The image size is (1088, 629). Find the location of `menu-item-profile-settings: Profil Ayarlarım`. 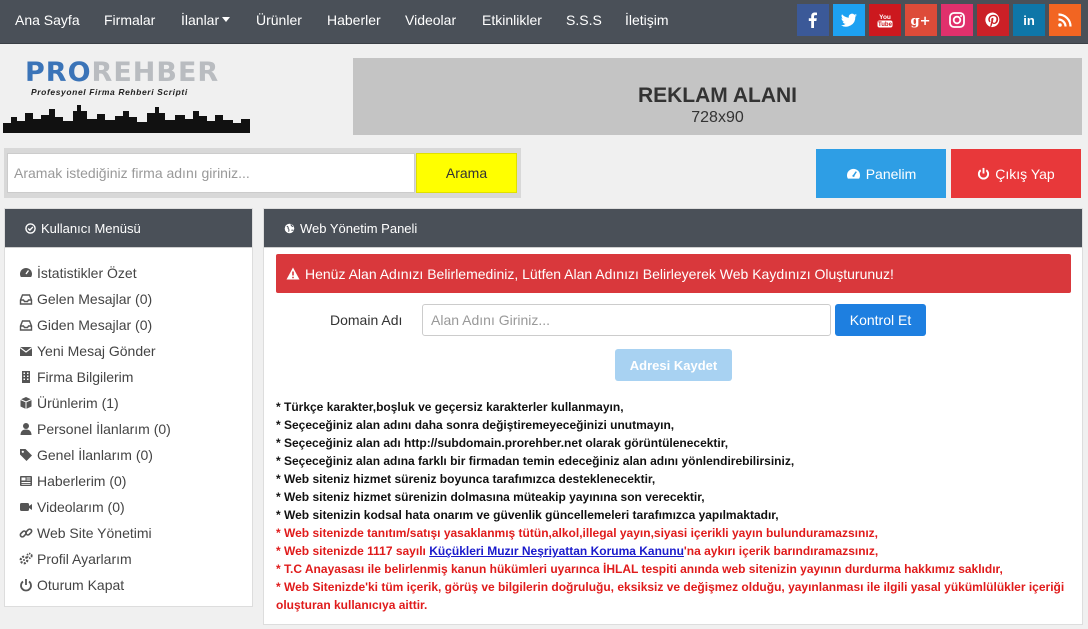

menu-item-profile-settings: Profil Ayarlarım is located at coordinates (128, 559).